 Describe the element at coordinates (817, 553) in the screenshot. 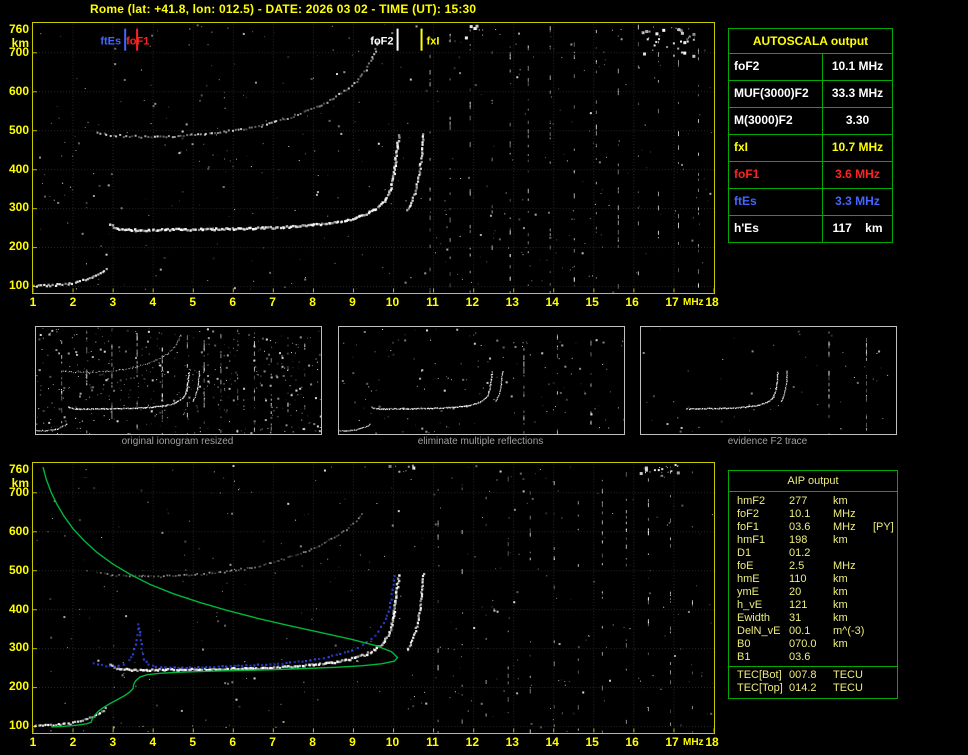

I see `aip-row: D1 01.2` at that location.